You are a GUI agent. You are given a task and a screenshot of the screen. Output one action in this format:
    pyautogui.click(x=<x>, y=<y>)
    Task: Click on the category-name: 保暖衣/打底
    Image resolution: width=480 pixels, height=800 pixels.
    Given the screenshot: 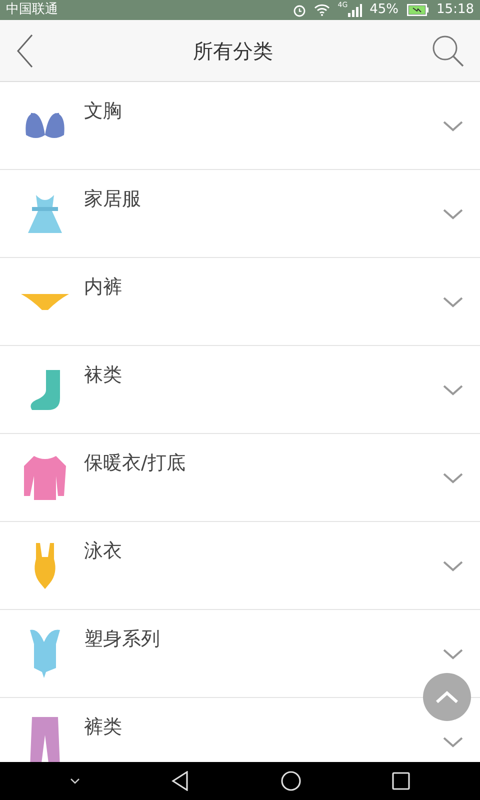 What is the action you would take?
    pyautogui.click(x=135, y=463)
    